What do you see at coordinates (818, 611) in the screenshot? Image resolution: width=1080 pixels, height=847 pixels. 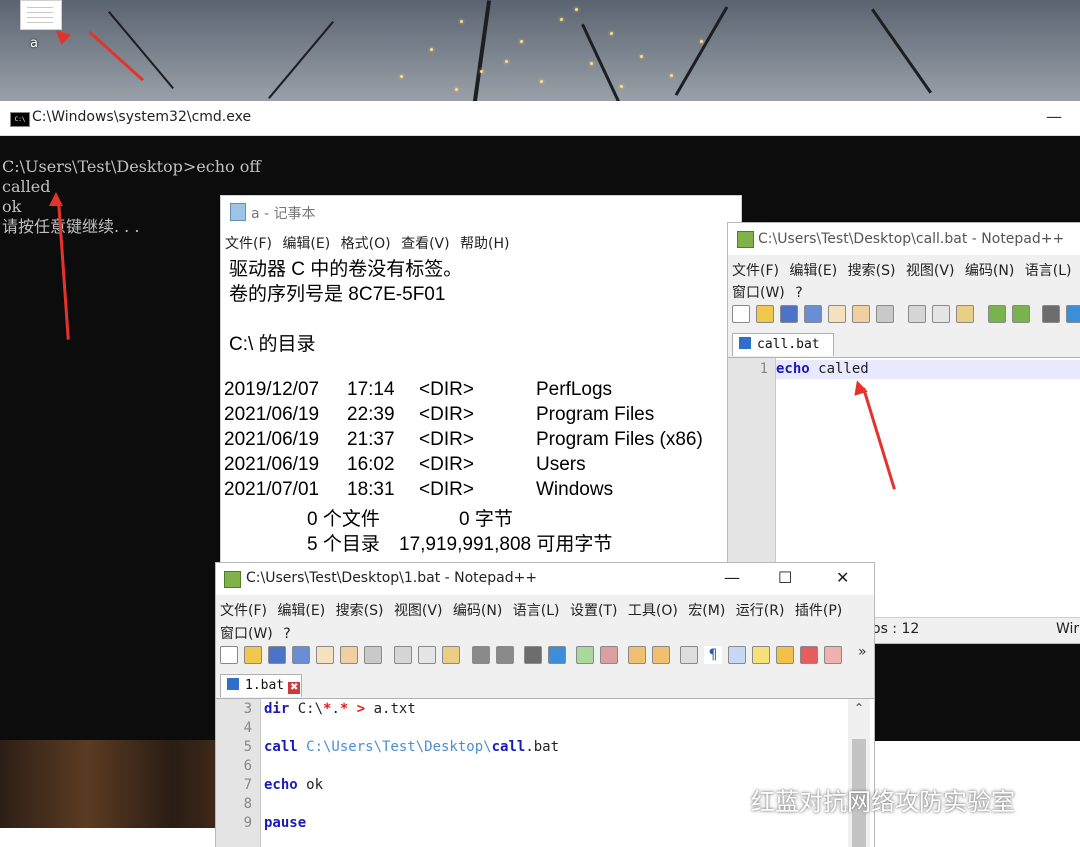 I see `menu-plugins: 插件(P)` at bounding box center [818, 611].